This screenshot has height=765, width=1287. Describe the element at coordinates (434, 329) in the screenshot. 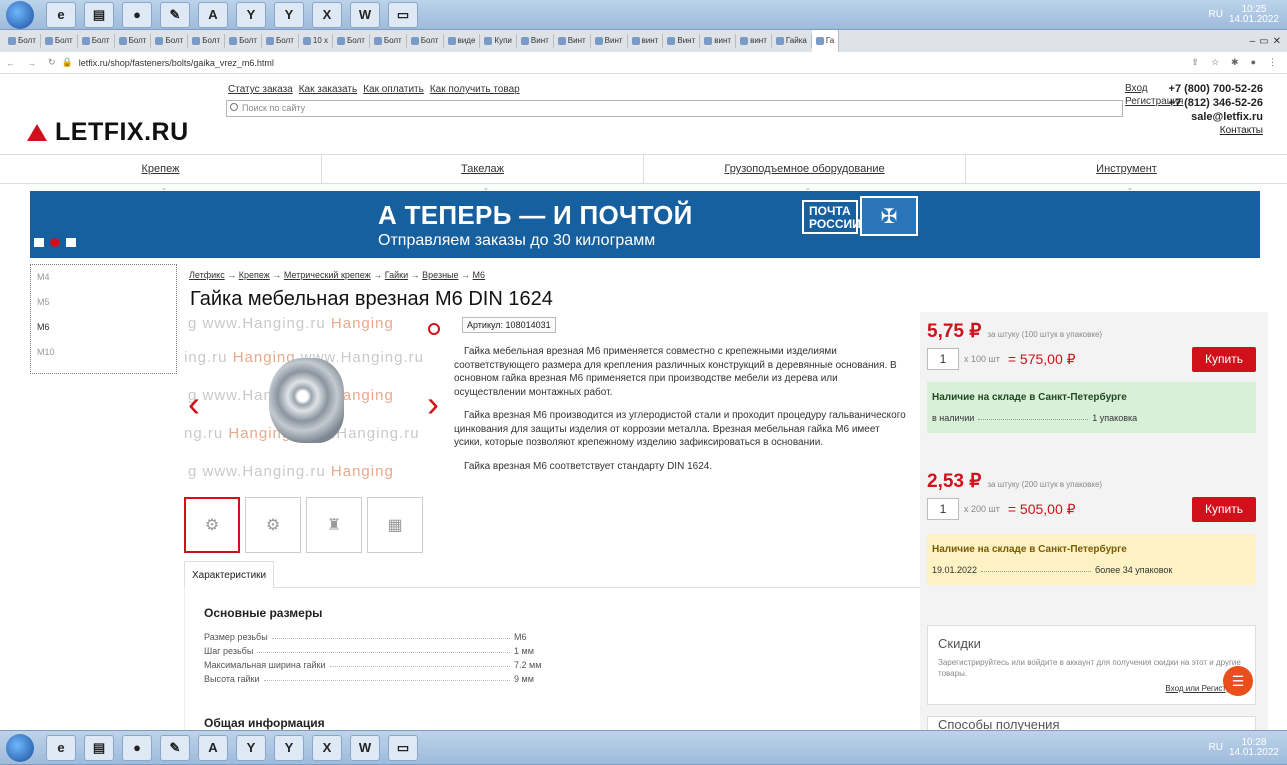

I see `zoom-icon` at that location.